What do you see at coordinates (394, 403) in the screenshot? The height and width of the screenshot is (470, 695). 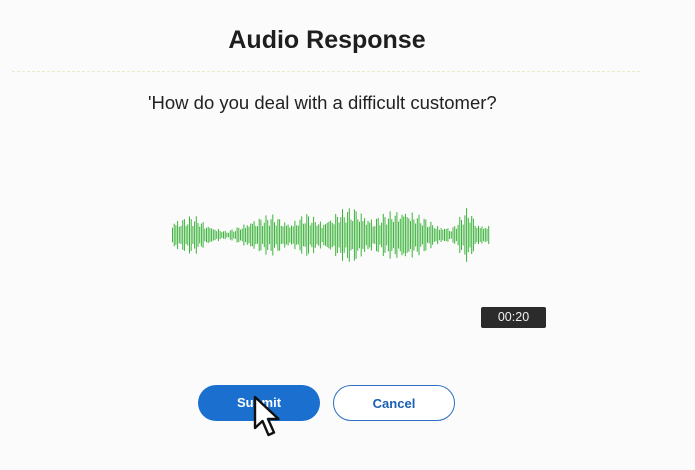 I see `cancel-button: Cancel` at bounding box center [394, 403].